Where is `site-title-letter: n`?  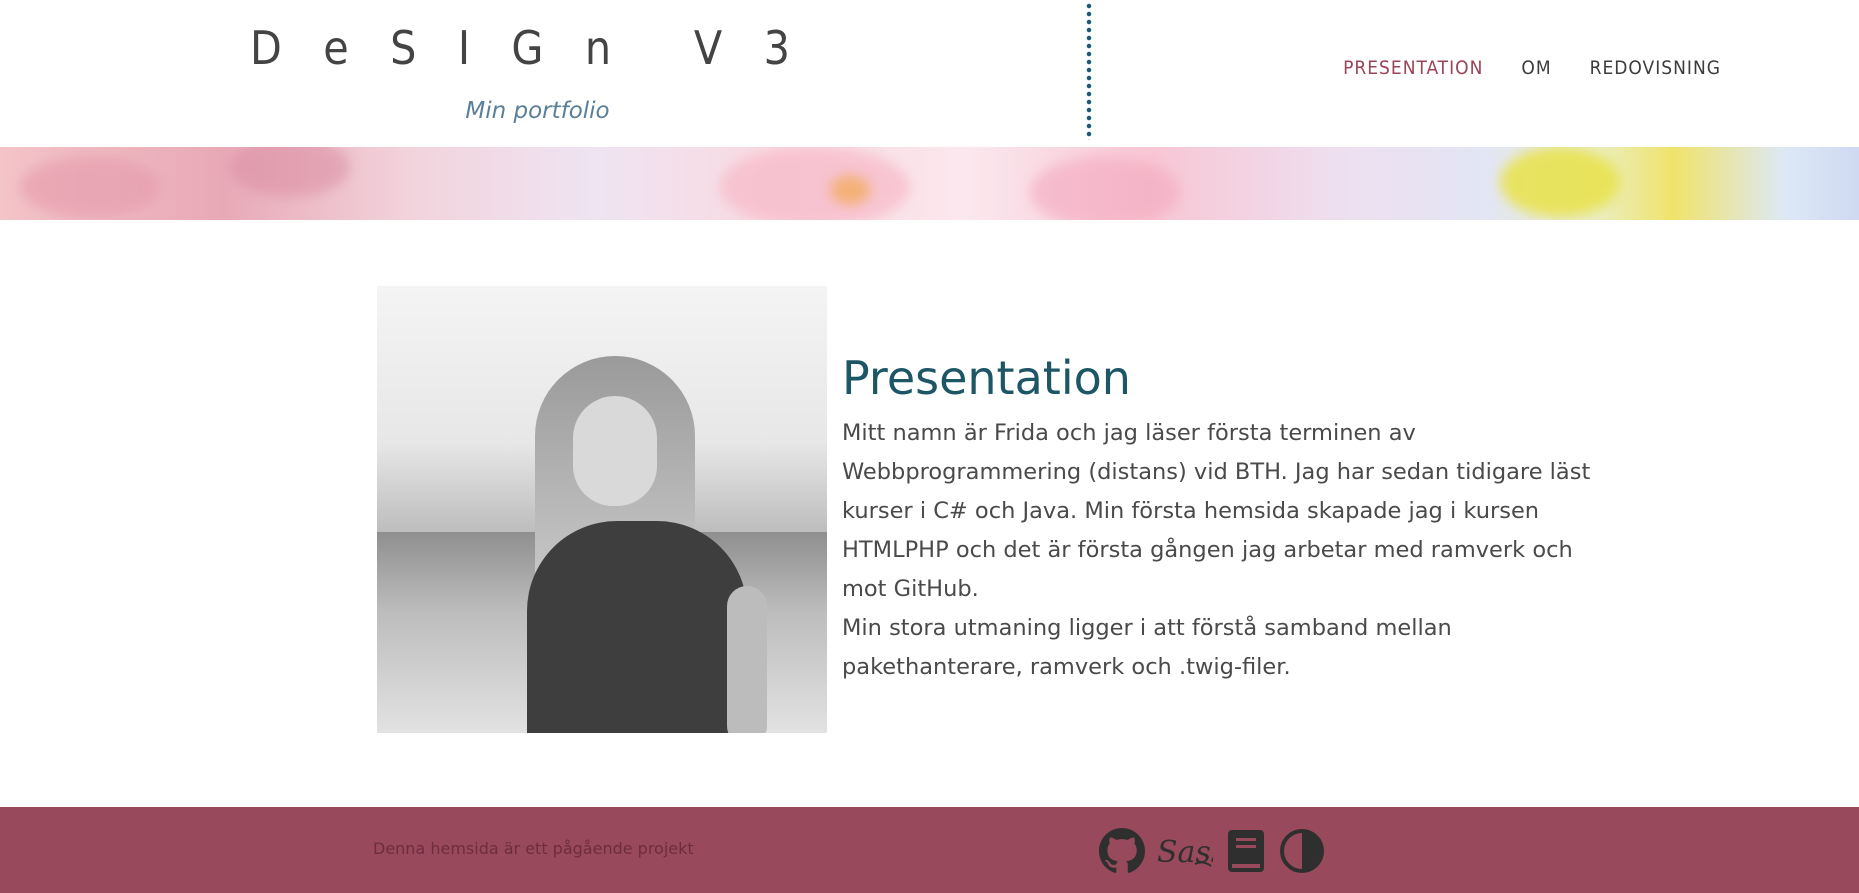
site-title-letter: n is located at coordinates (598, 48).